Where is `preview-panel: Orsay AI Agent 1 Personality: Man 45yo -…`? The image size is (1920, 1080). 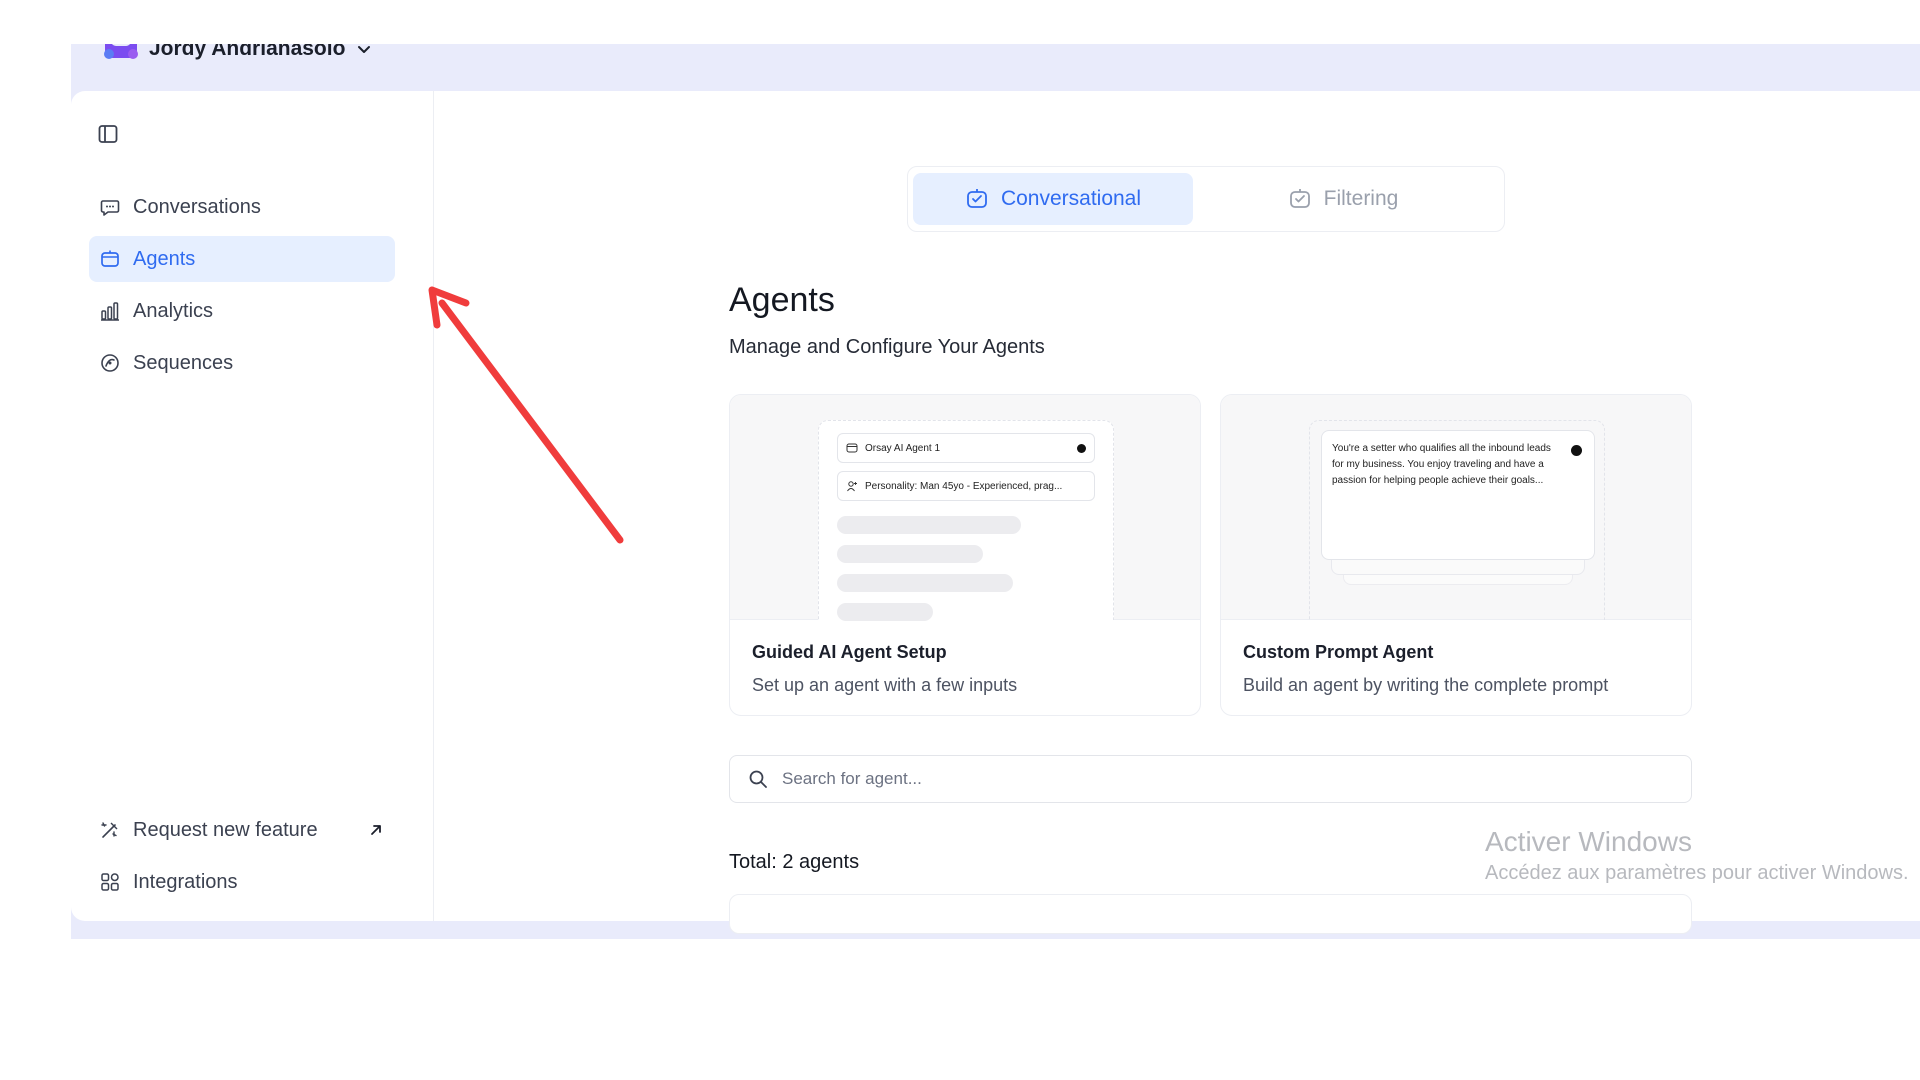
preview-panel: Orsay AI Agent 1 Personality: Man 45yo -… is located at coordinates (966, 520).